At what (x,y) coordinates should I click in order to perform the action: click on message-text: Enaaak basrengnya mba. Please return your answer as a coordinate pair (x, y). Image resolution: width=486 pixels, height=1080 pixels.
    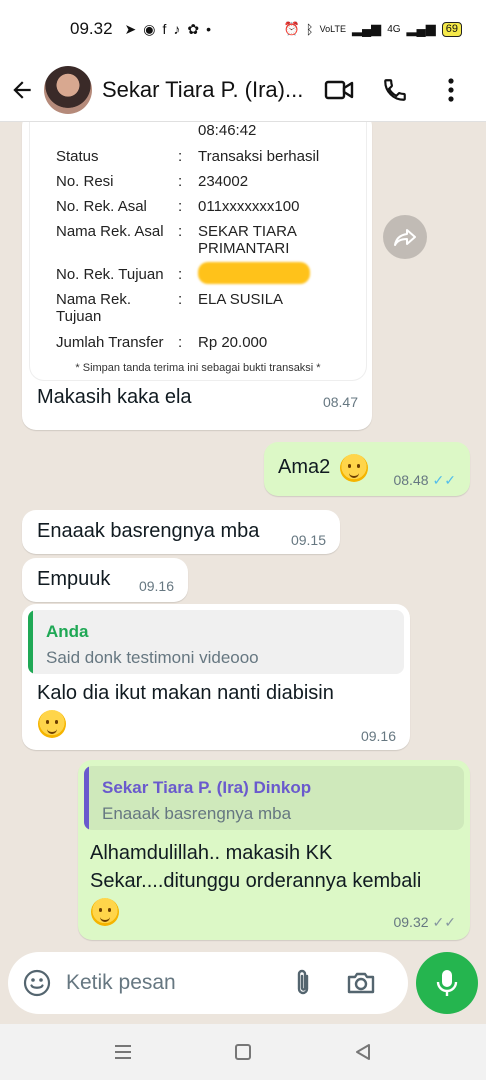
    Looking at the image, I should click on (148, 531).